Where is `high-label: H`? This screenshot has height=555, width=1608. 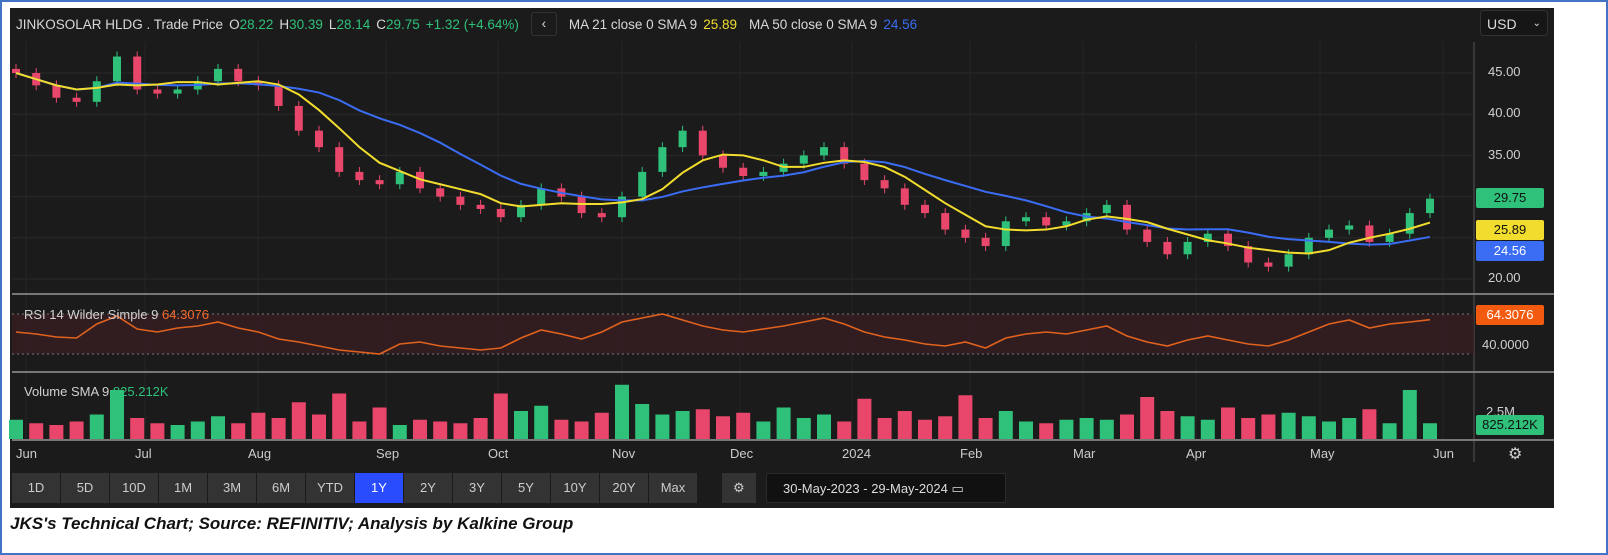 high-label: H is located at coordinates (284, 24).